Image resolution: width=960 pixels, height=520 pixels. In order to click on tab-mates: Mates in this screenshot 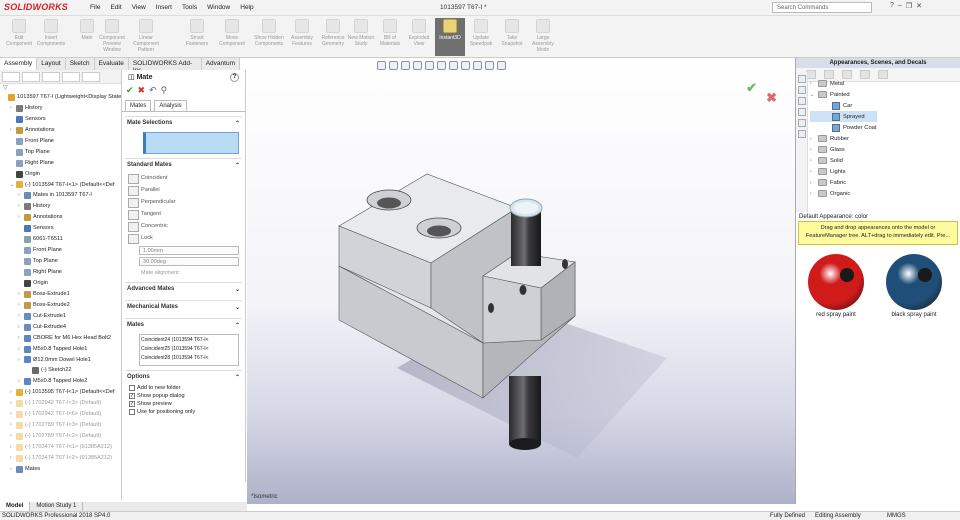, I will do `click(138, 105)`.